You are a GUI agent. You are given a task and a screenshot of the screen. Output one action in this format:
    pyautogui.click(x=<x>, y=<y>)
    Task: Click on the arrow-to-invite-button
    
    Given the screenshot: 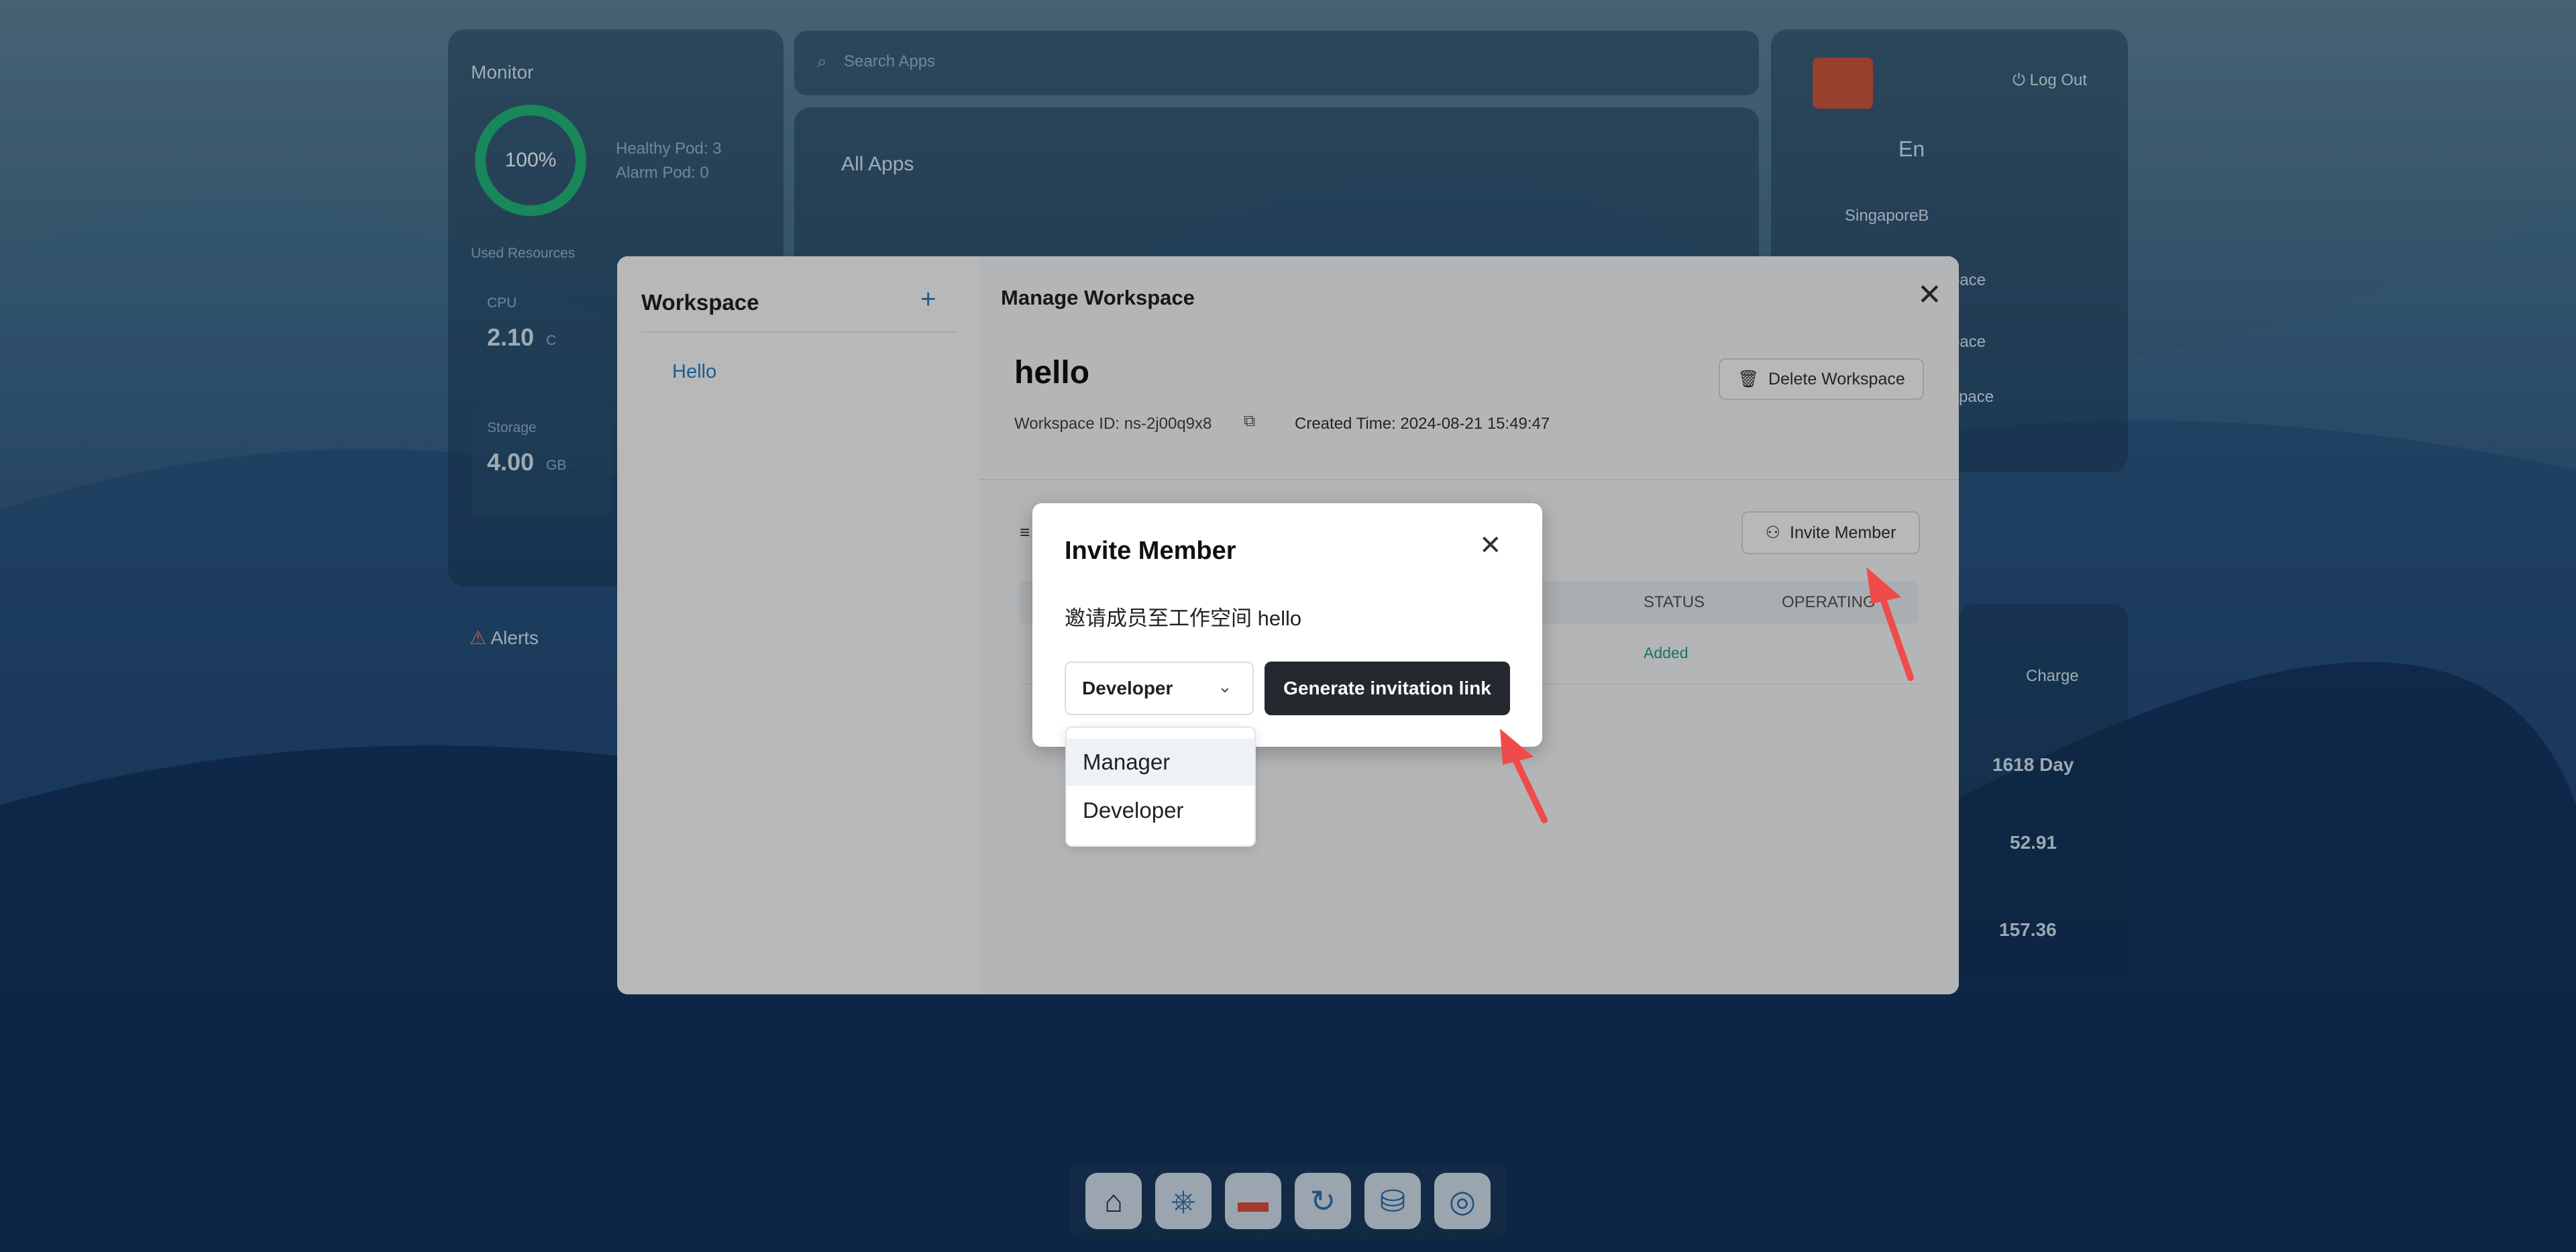 What is the action you would take?
    pyautogui.click(x=1890, y=624)
    